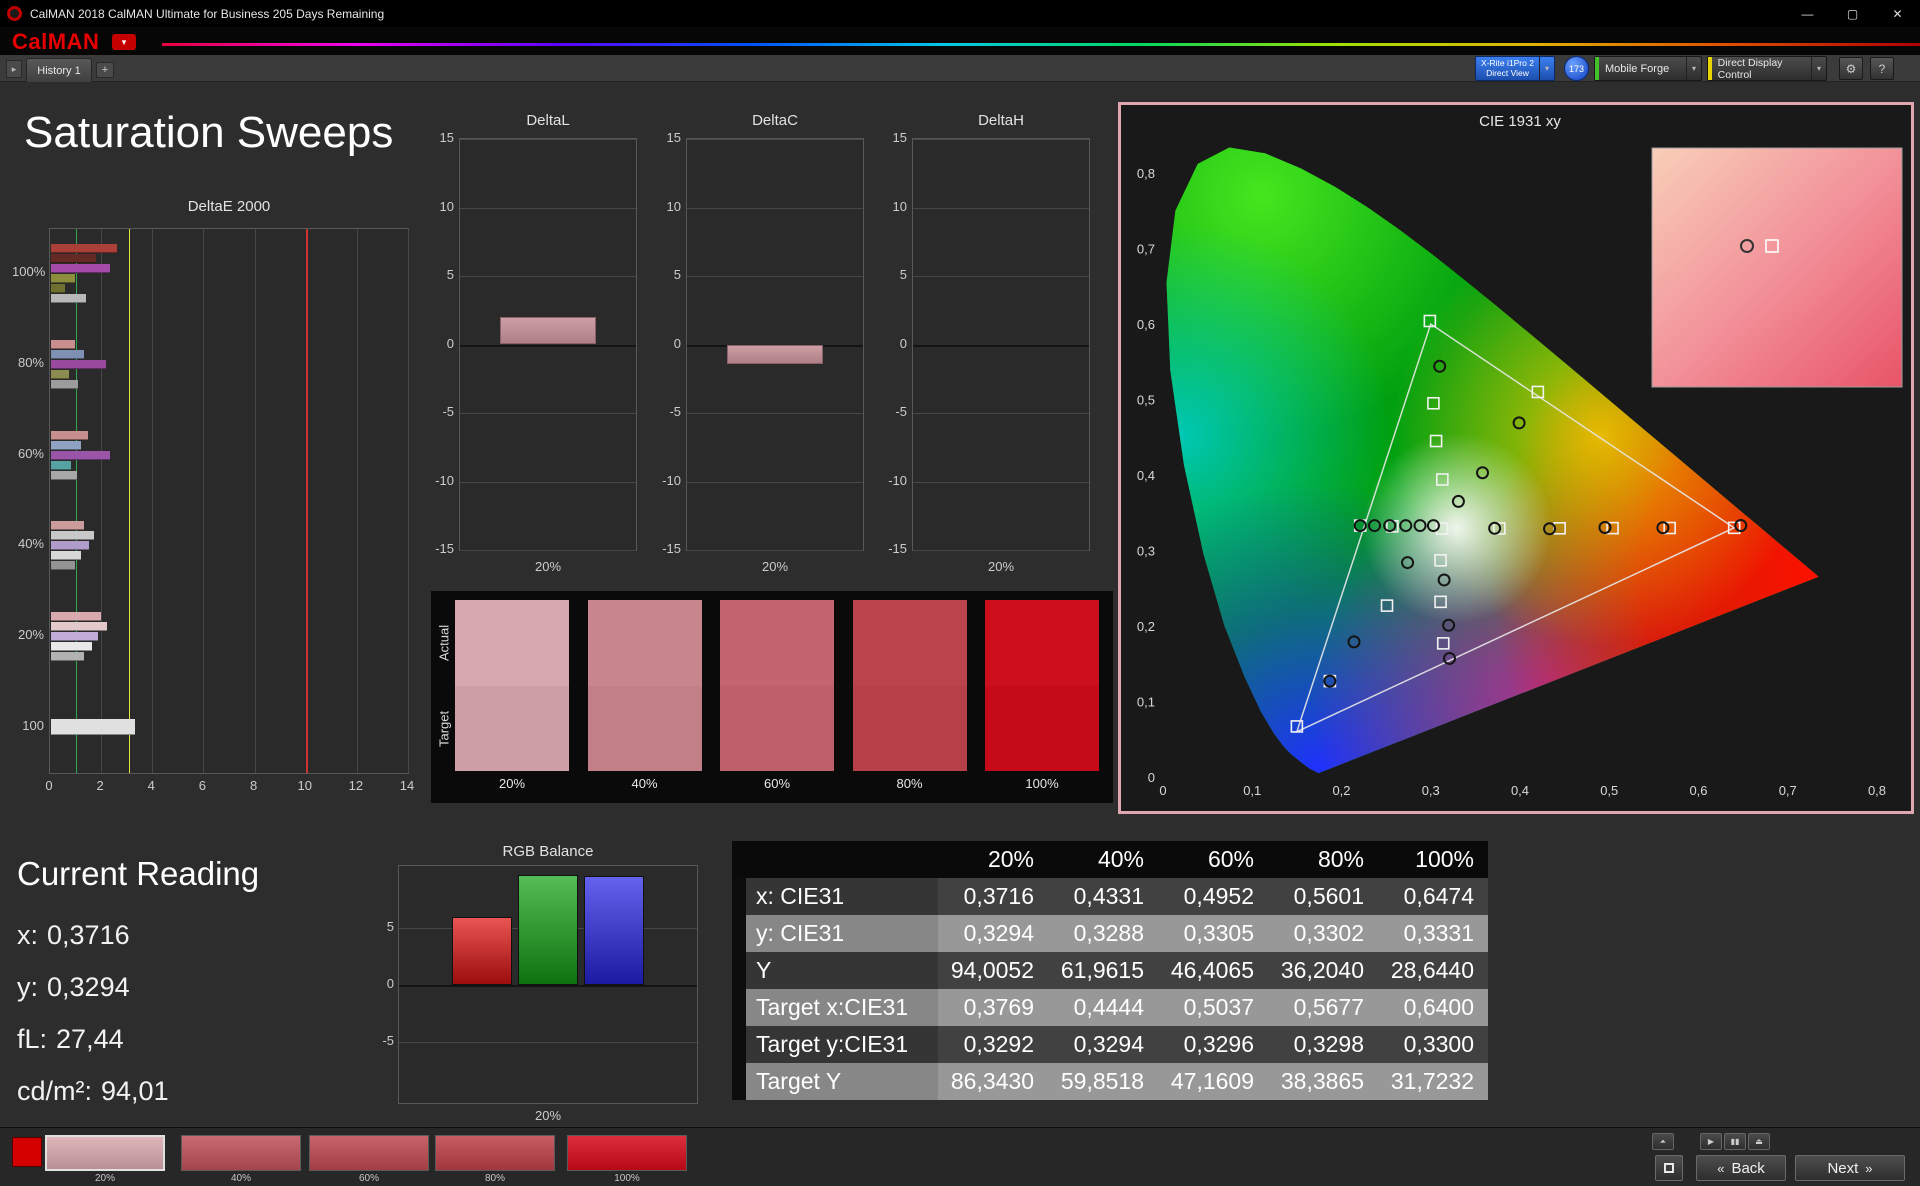  I want to click on reading-x: x: 0,3716, so click(73, 935).